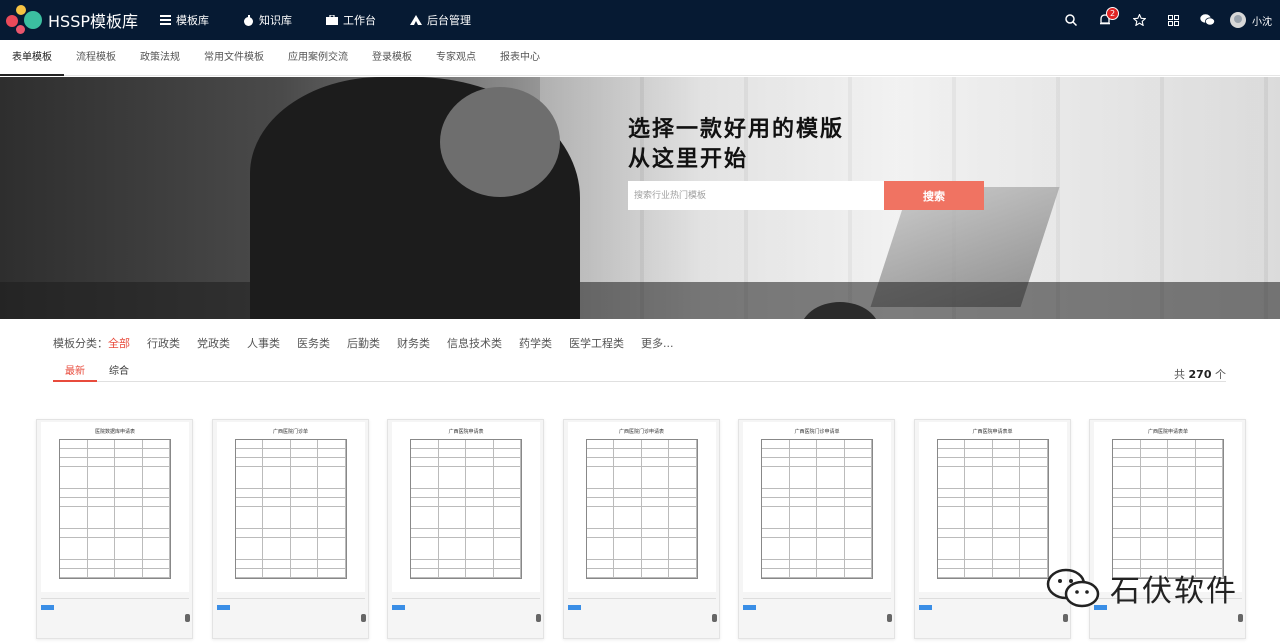  I want to click on tab-login-templates: 登录模板, so click(392, 58).